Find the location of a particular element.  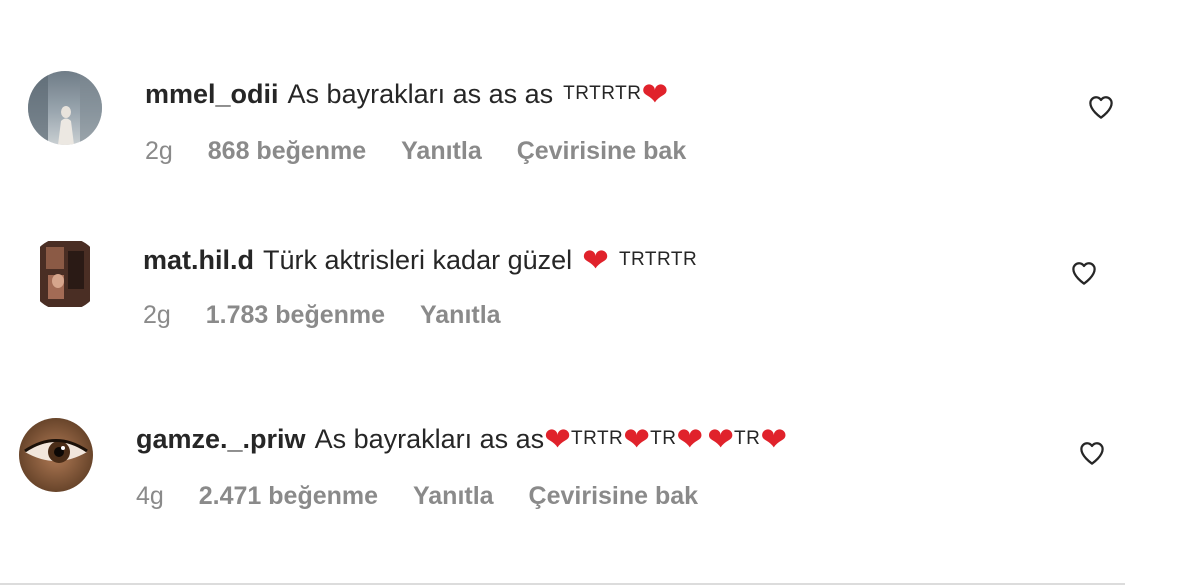

comment-meta: 2g 1.783 beğenme Yanıtla is located at coordinates (336, 315).